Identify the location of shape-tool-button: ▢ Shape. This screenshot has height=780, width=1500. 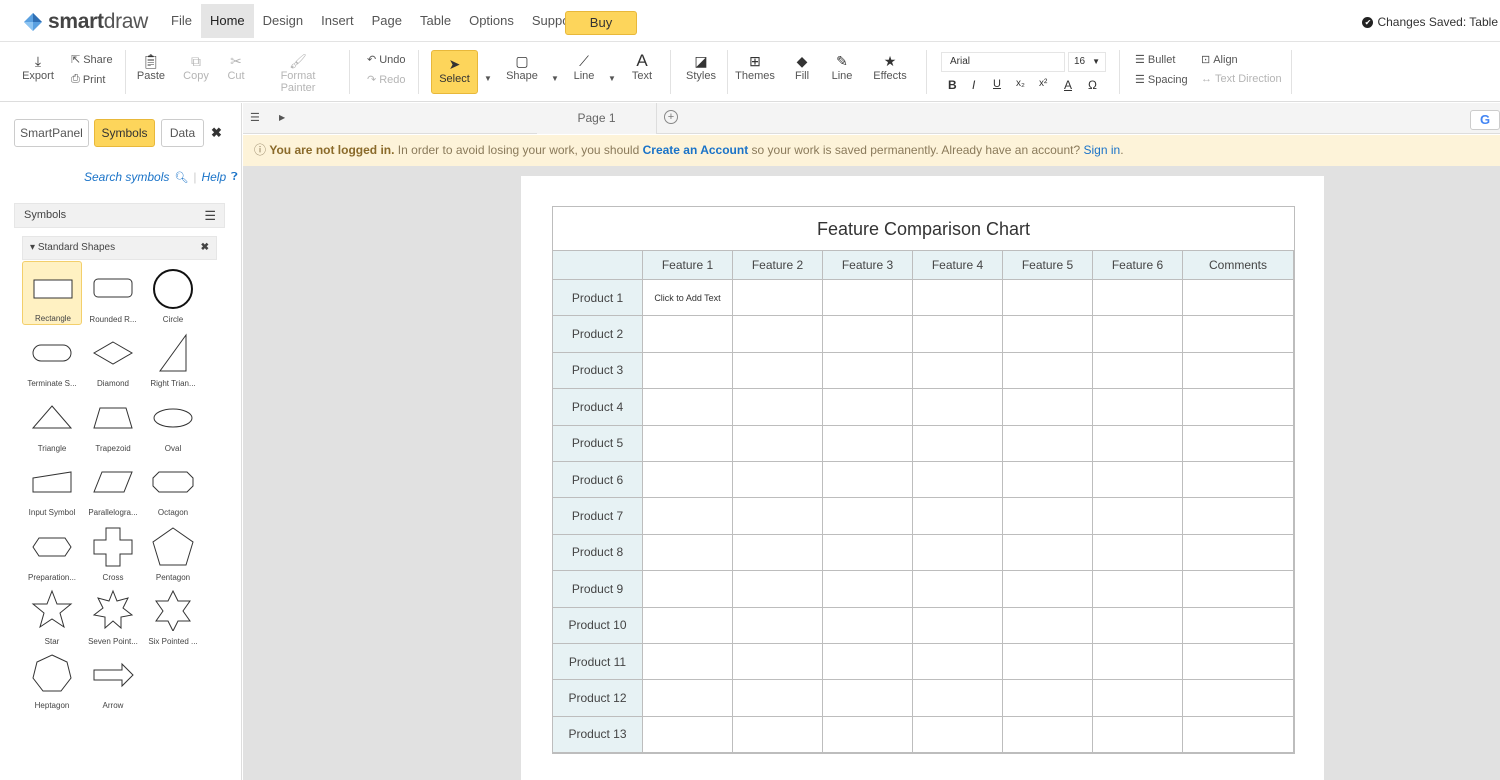
(522, 67).